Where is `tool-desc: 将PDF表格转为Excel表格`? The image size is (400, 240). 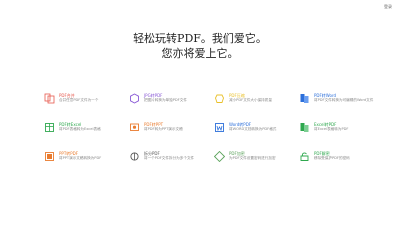 tool-desc: 将PDF表格转为Excel表格 is located at coordinates (80, 129).